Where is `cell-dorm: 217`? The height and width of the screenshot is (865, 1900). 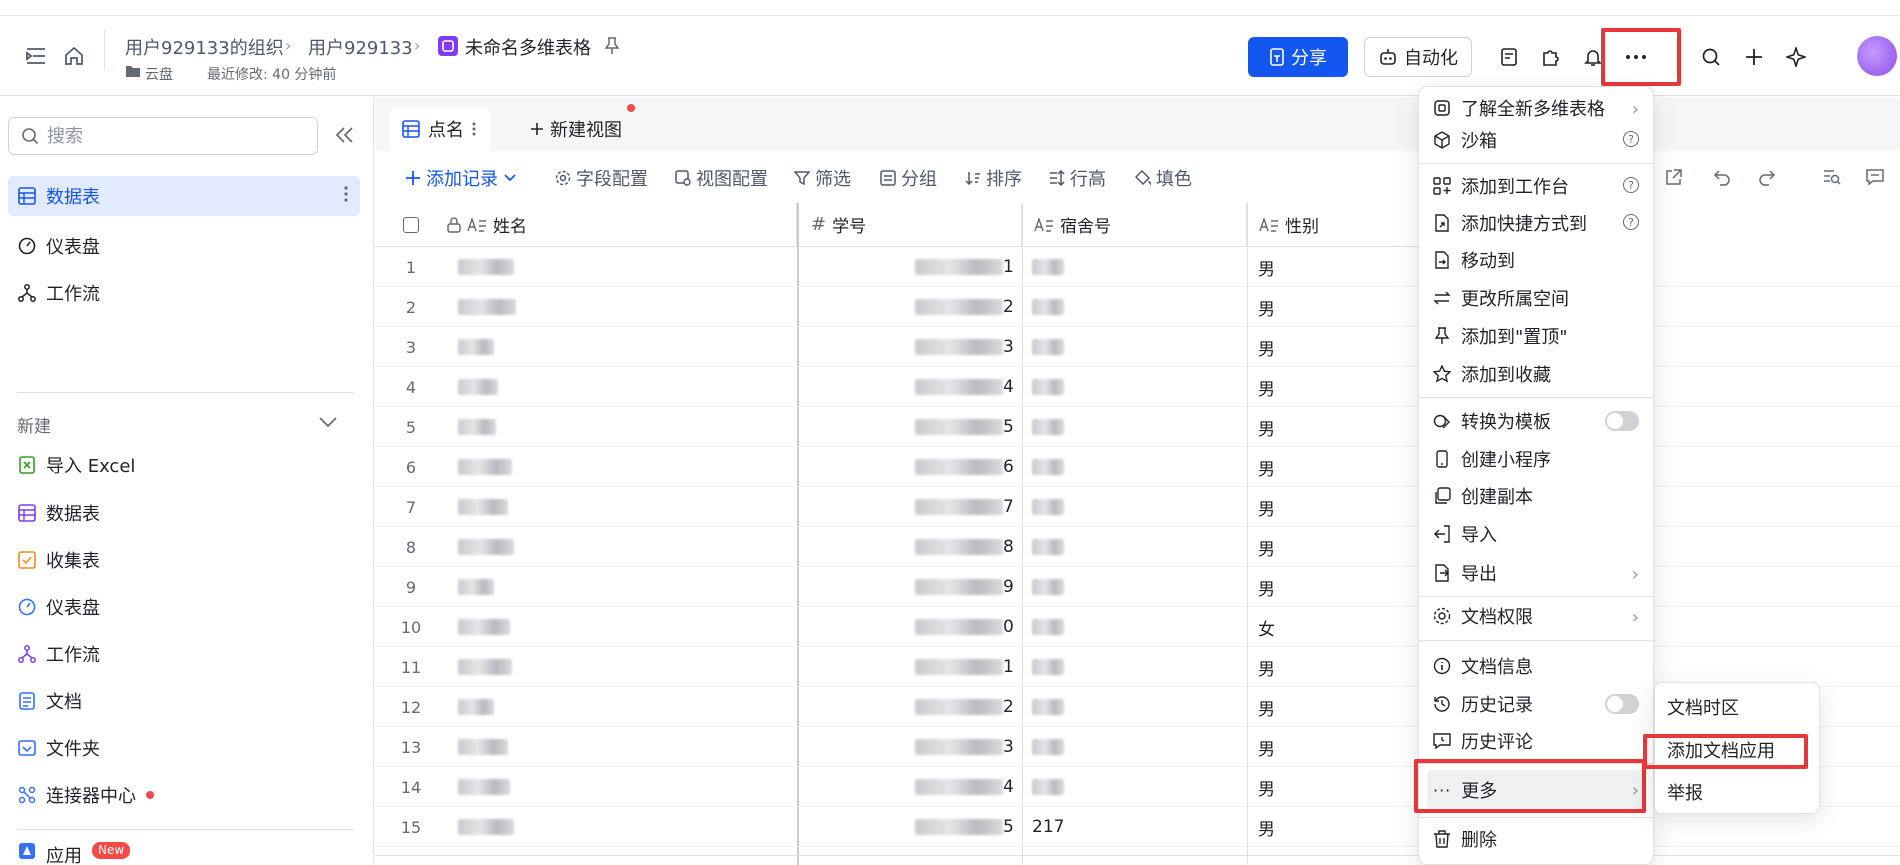 cell-dorm: 217 is located at coordinates (1048, 827).